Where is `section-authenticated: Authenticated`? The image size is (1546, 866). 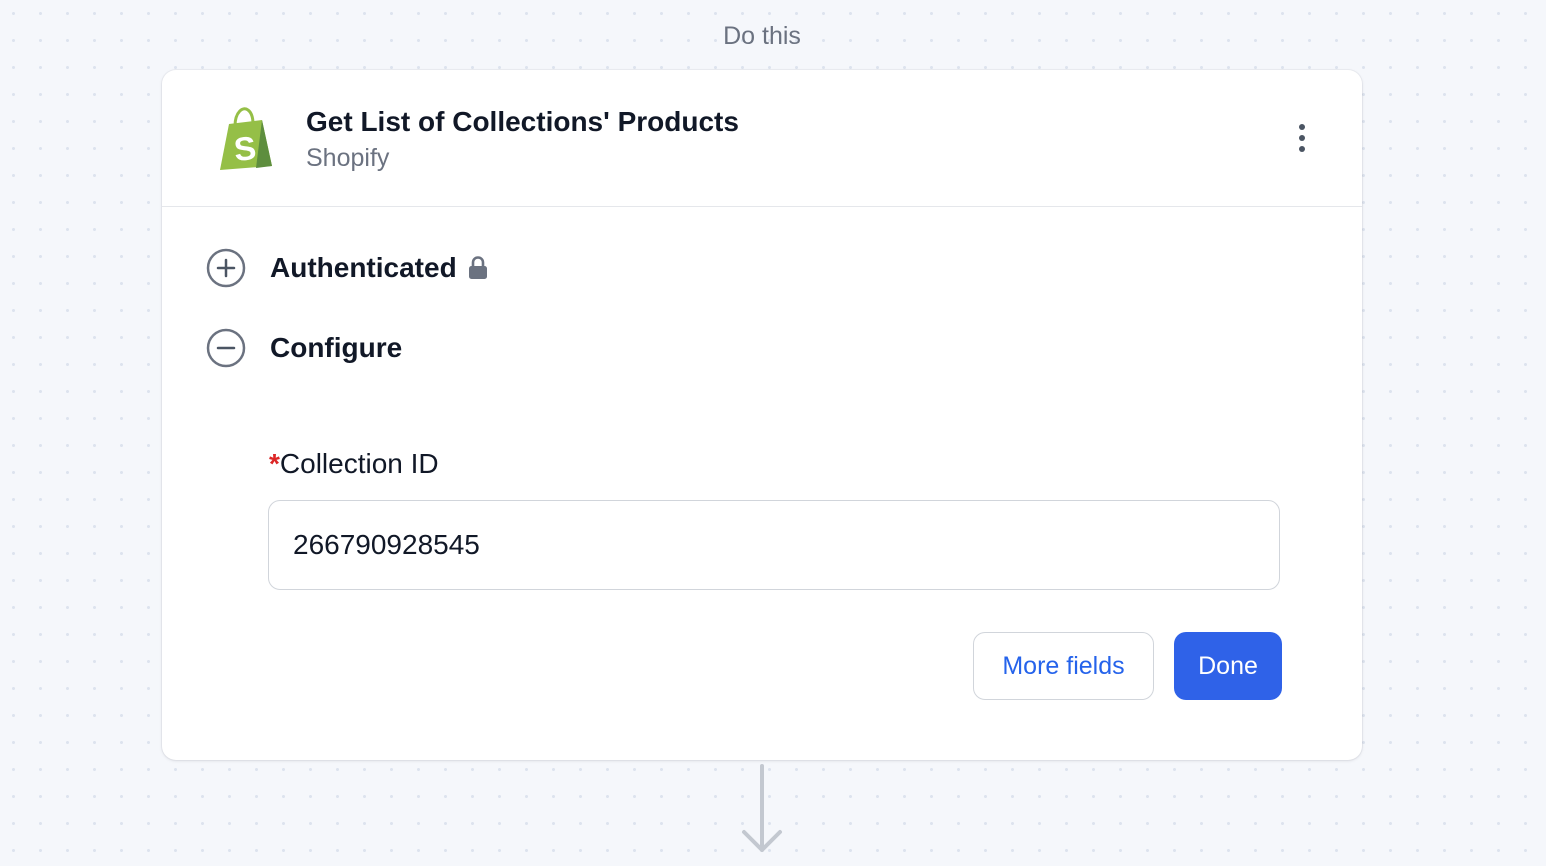 section-authenticated: Authenticated is located at coordinates (347, 268).